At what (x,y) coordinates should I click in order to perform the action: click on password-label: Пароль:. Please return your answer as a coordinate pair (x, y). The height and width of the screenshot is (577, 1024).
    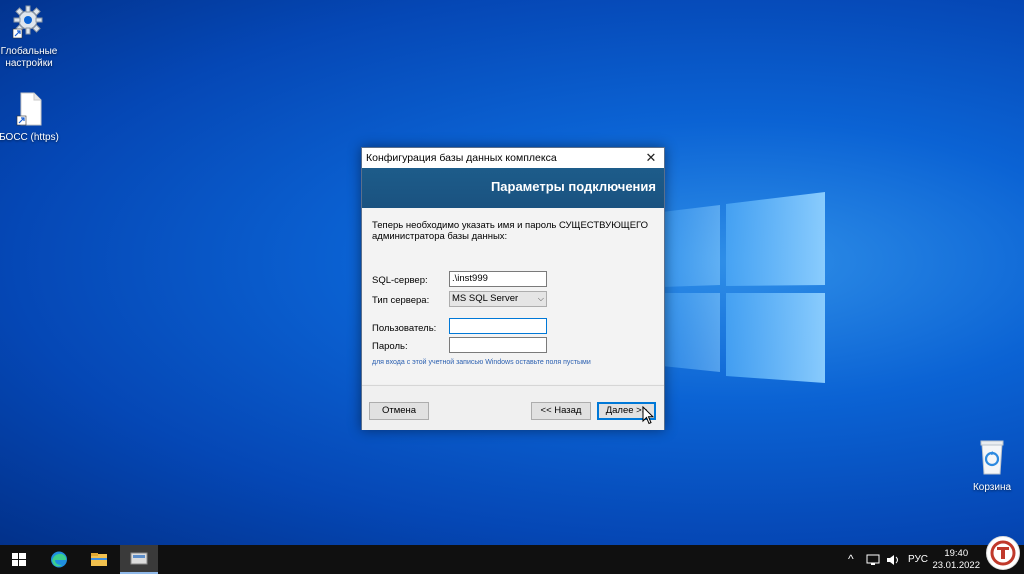
    Looking at the image, I should click on (390, 346).